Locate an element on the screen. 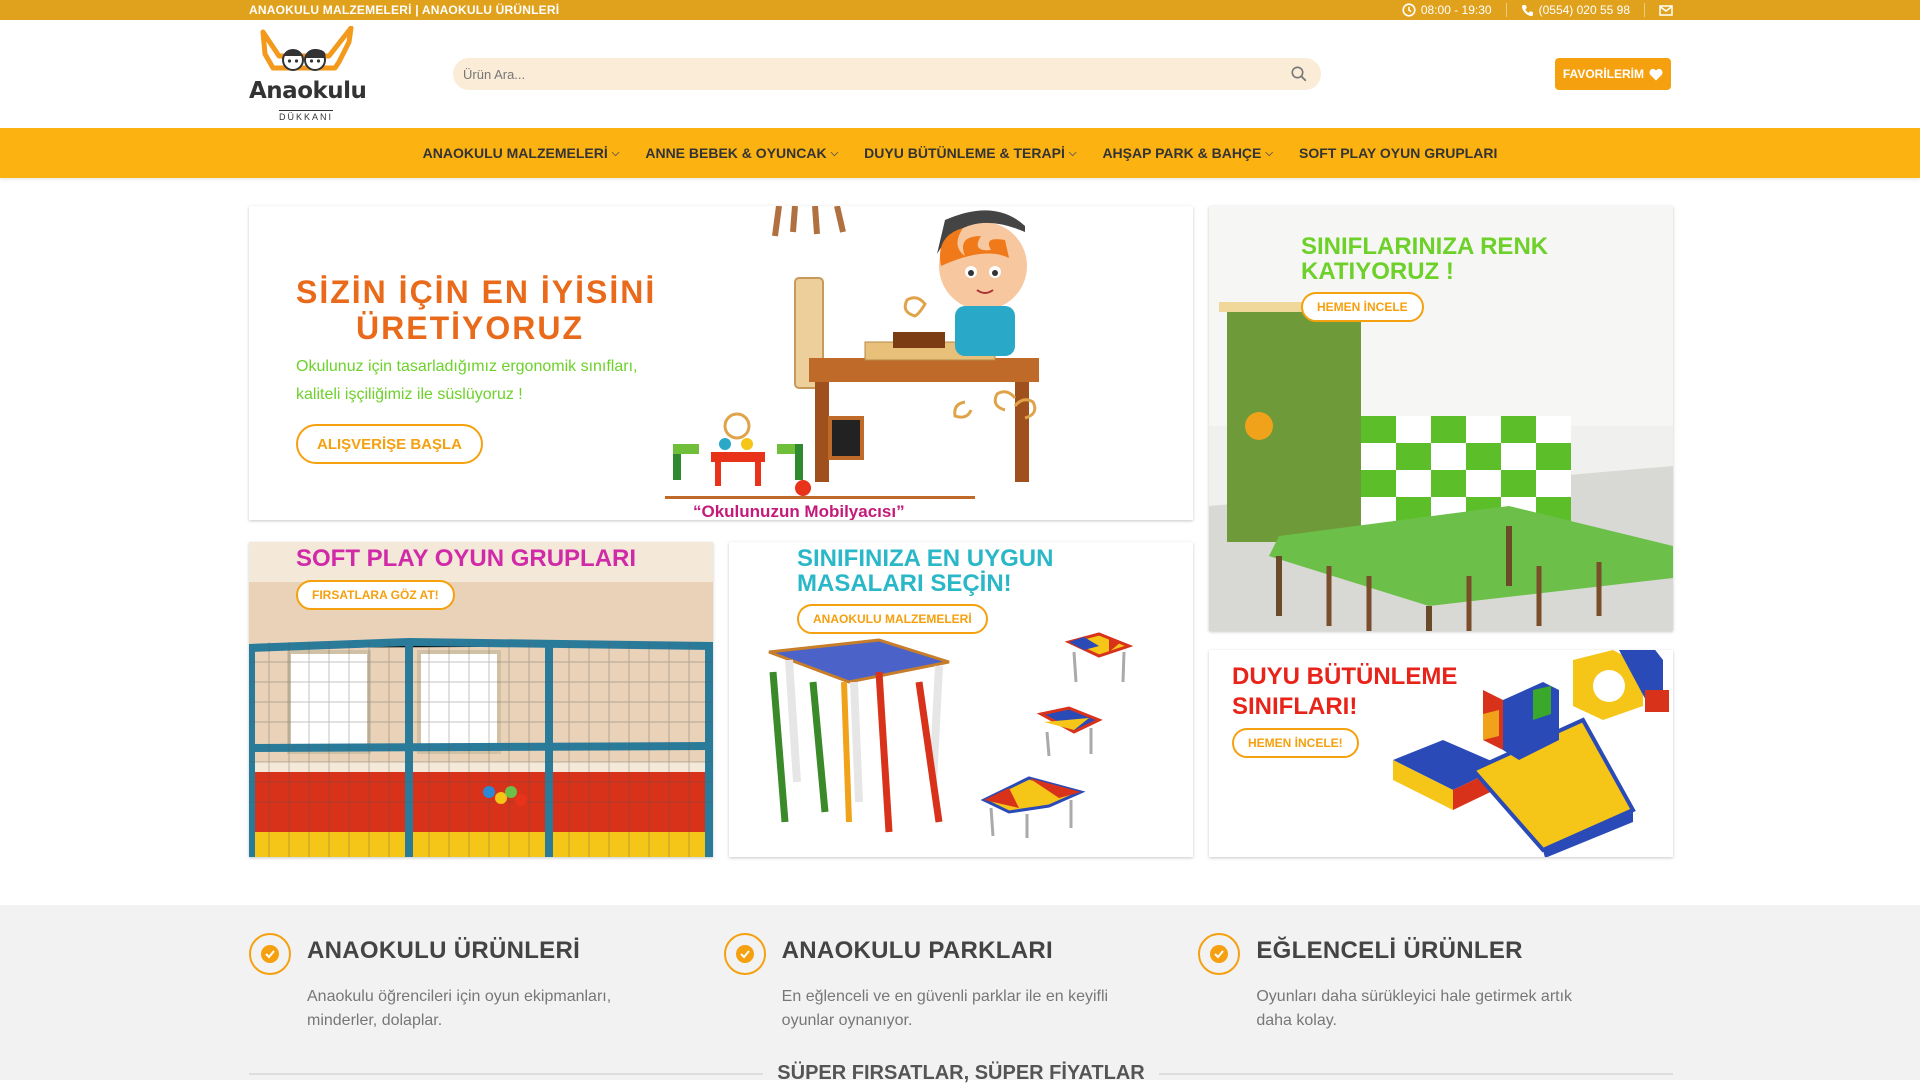 This screenshot has height=1085, width=1920. phone-link: (0554) 020 55 98 is located at coordinates (1575, 10).